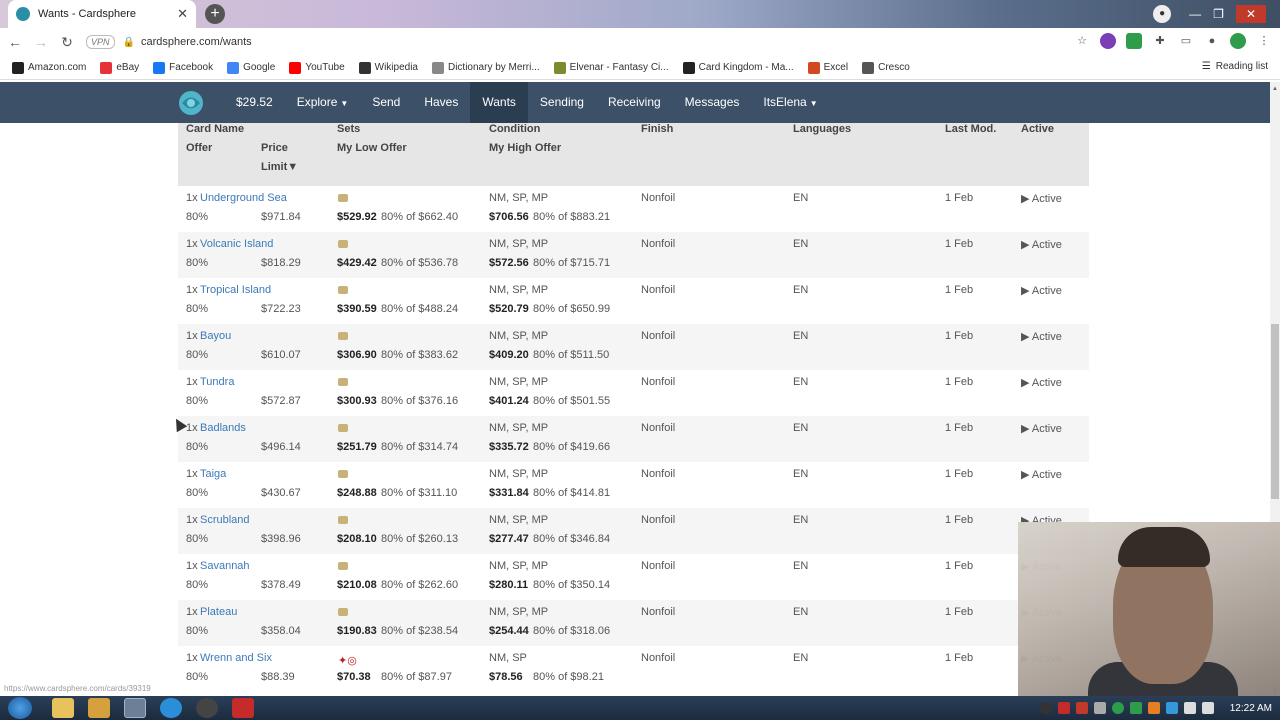 Image resolution: width=1280 pixels, height=720 pixels. Describe the element at coordinates (243, 198) in the screenshot. I see `card-name-link: Underground Sea` at that location.